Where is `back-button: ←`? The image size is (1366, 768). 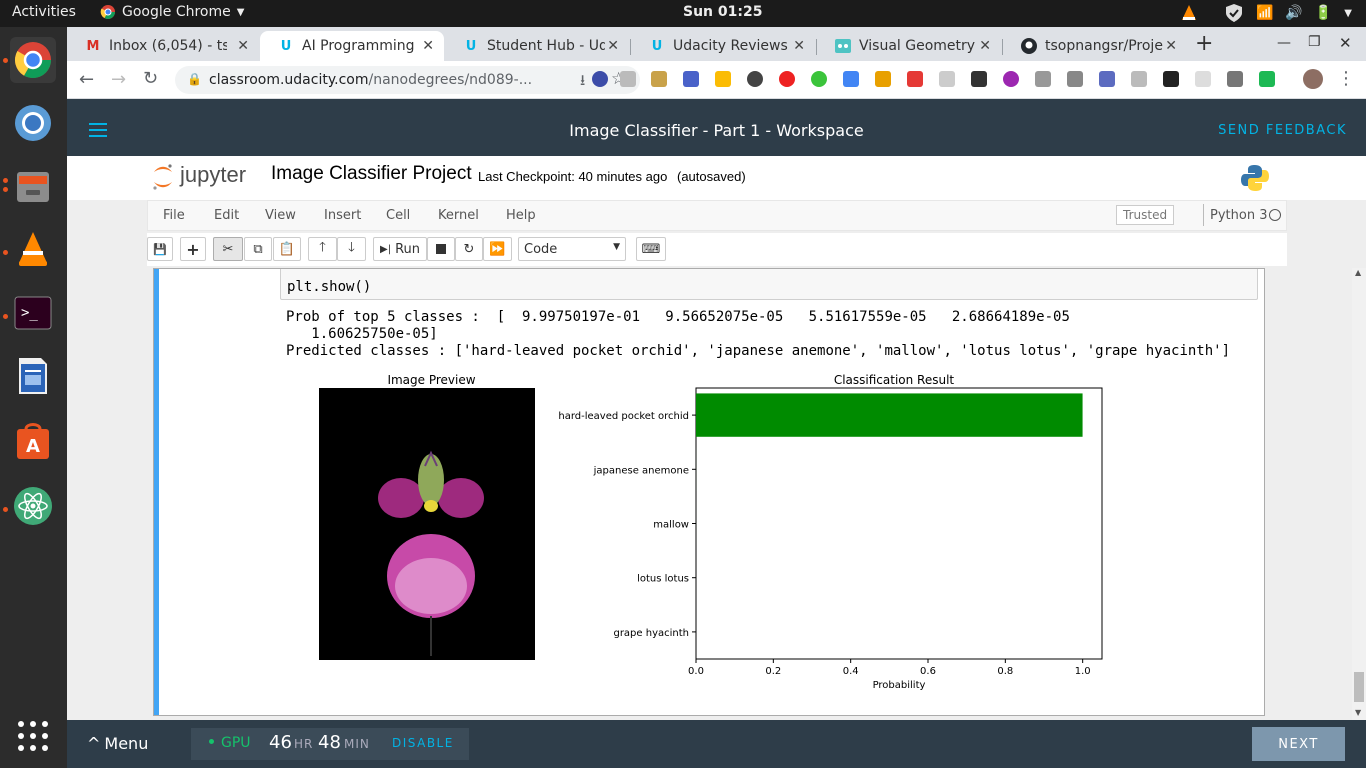
back-button: ← is located at coordinates (86, 79).